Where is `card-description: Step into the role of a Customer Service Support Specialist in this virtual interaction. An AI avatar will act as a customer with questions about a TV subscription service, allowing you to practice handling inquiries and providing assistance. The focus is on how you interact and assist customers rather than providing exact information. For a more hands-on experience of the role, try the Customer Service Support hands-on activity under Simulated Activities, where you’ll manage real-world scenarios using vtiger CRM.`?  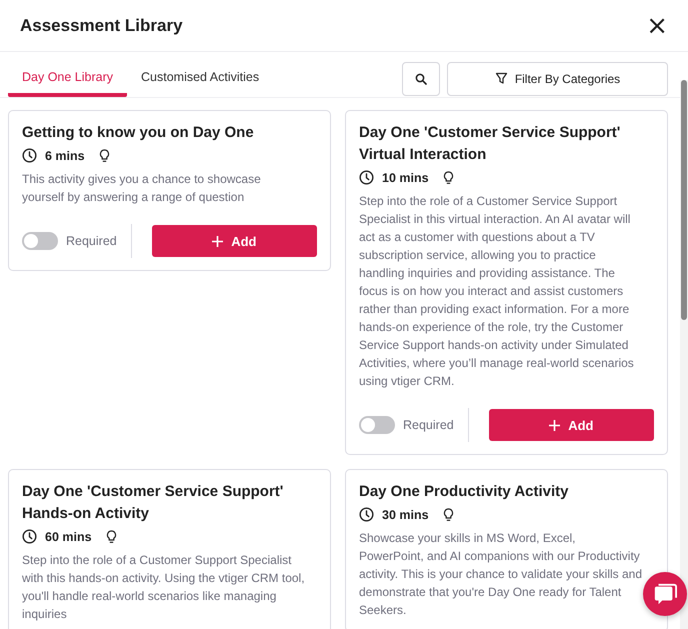
card-description: Step into the role of a Customer Service Support Specialist in this virtual interaction. An AI avatar will act as a customer with questions about a TV subscription service, allowing you to practice handling inquiries and providing assistance. The focus is on how you interact and assist customers rather than providing exact information. For a more hands-on experience of the role, try the Customer Service Support hands-on activity under Simulated Activities, where you’ll manage real-world scenarios using vtiger CRM. is located at coordinates (497, 291).